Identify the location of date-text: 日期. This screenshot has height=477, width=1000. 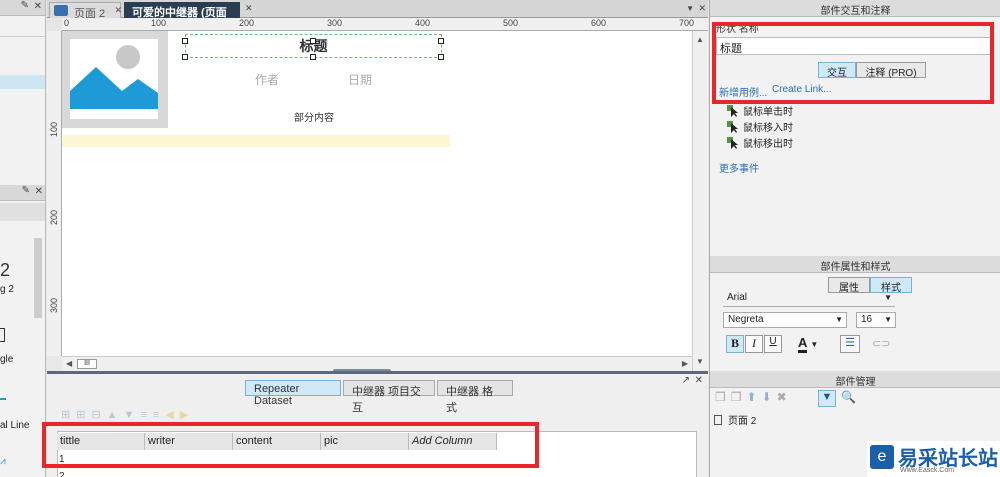
(360, 79).